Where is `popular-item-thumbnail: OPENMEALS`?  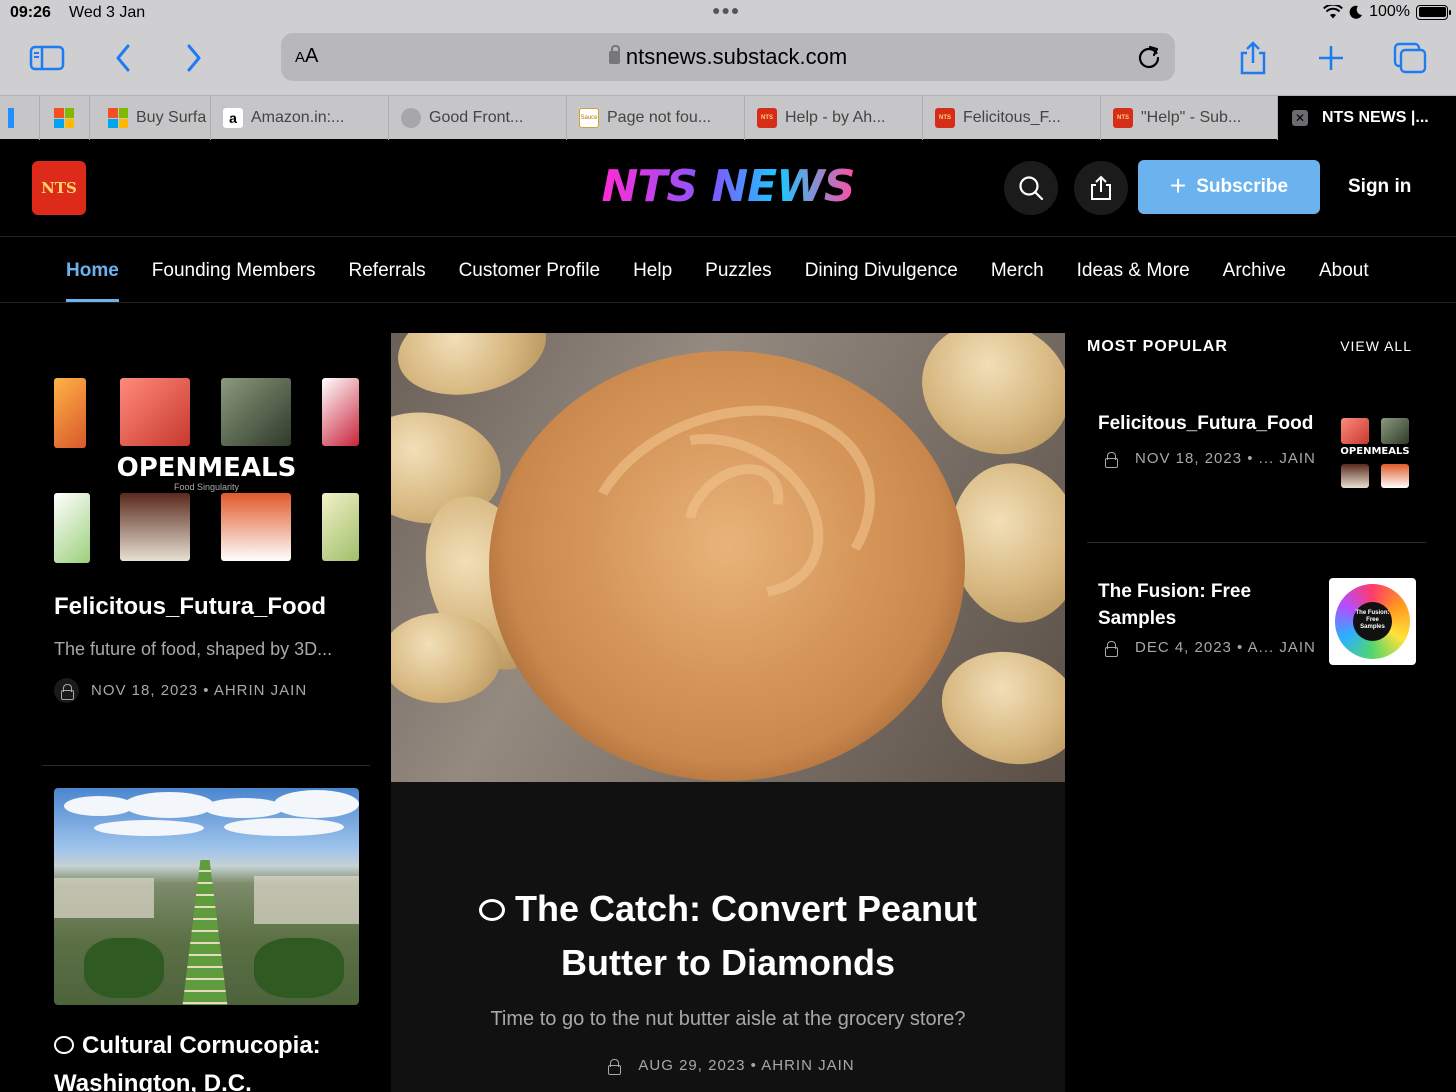 popular-item-thumbnail: OPENMEALS is located at coordinates (1375, 452).